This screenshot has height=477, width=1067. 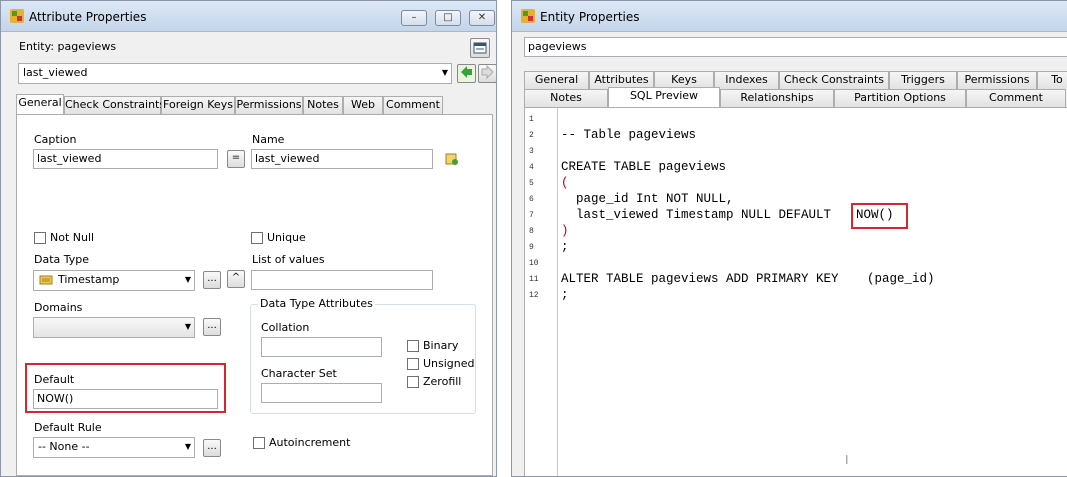 I want to click on code-line-5: (, so click(x=565, y=183).